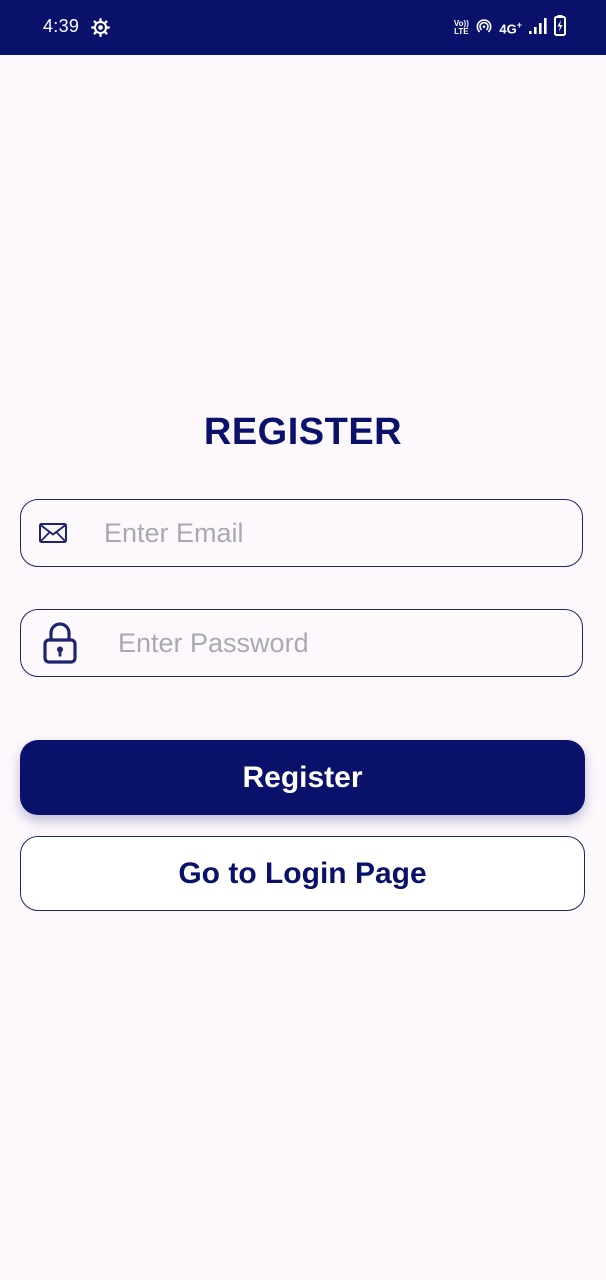 This screenshot has width=606, height=1280. I want to click on password-field, so click(301, 643).